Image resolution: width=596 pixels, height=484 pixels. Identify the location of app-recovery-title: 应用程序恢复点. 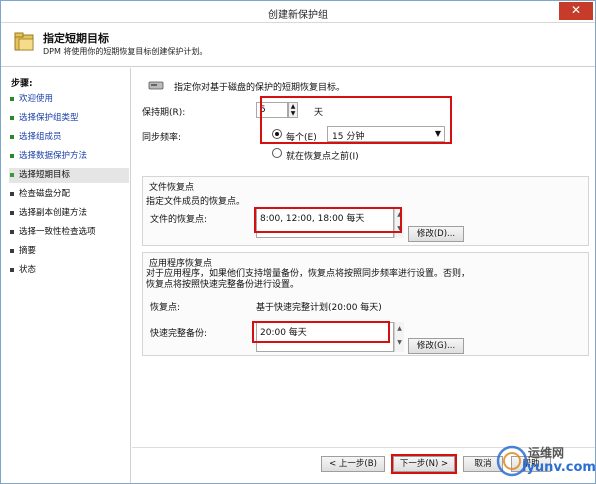
(181, 264).